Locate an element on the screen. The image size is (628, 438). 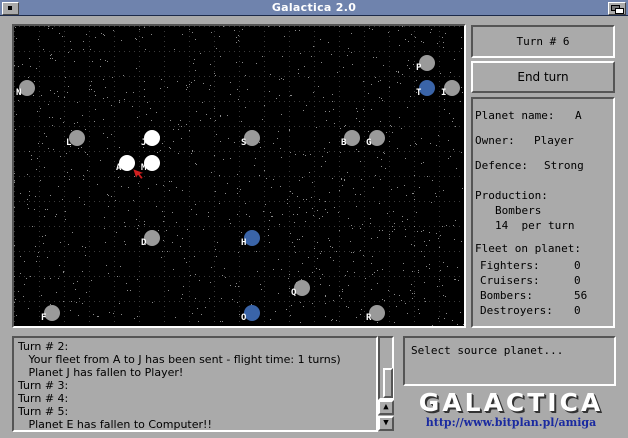
planet-n: N is located at coordinates (25, 89).